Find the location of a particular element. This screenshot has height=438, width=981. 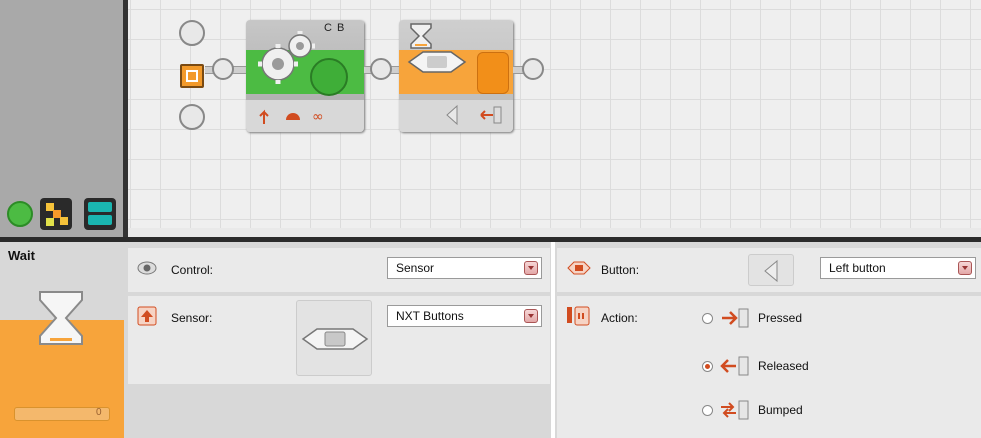

motor-ports-label: C B is located at coordinates (335, 28).